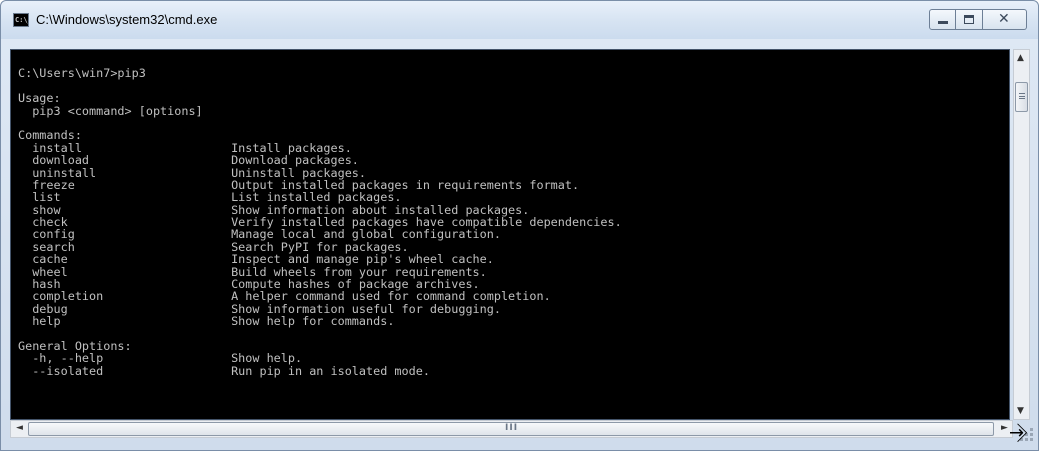 The height and width of the screenshot is (451, 1039). Describe the element at coordinates (519, 20) in the screenshot. I see `title-bar: C:\_ C:\Windows\system32\cmd.exe ✕` at that location.